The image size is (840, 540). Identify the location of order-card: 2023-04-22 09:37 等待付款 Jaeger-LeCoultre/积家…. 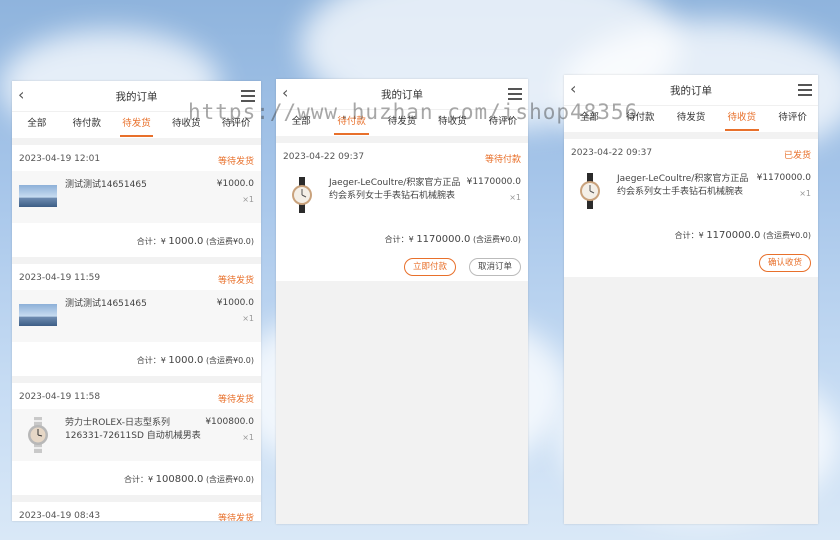
(402, 212).